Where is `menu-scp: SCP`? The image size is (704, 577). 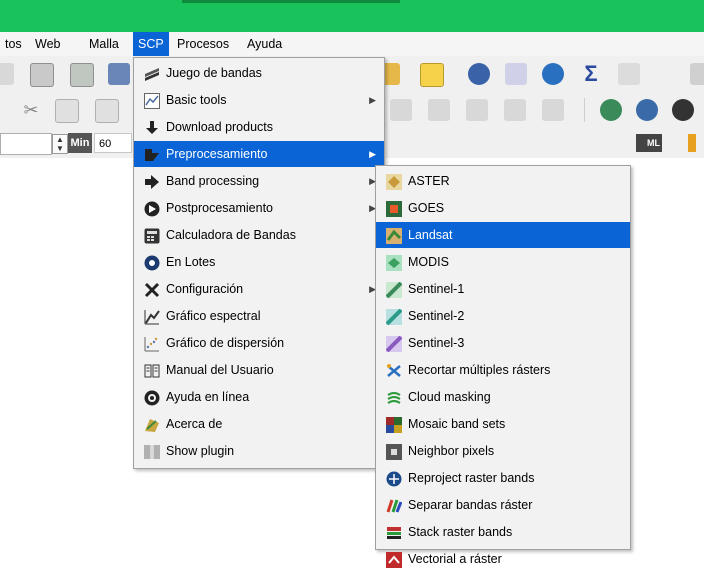 menu-scp: SCP is located at coordinates (151, 44).